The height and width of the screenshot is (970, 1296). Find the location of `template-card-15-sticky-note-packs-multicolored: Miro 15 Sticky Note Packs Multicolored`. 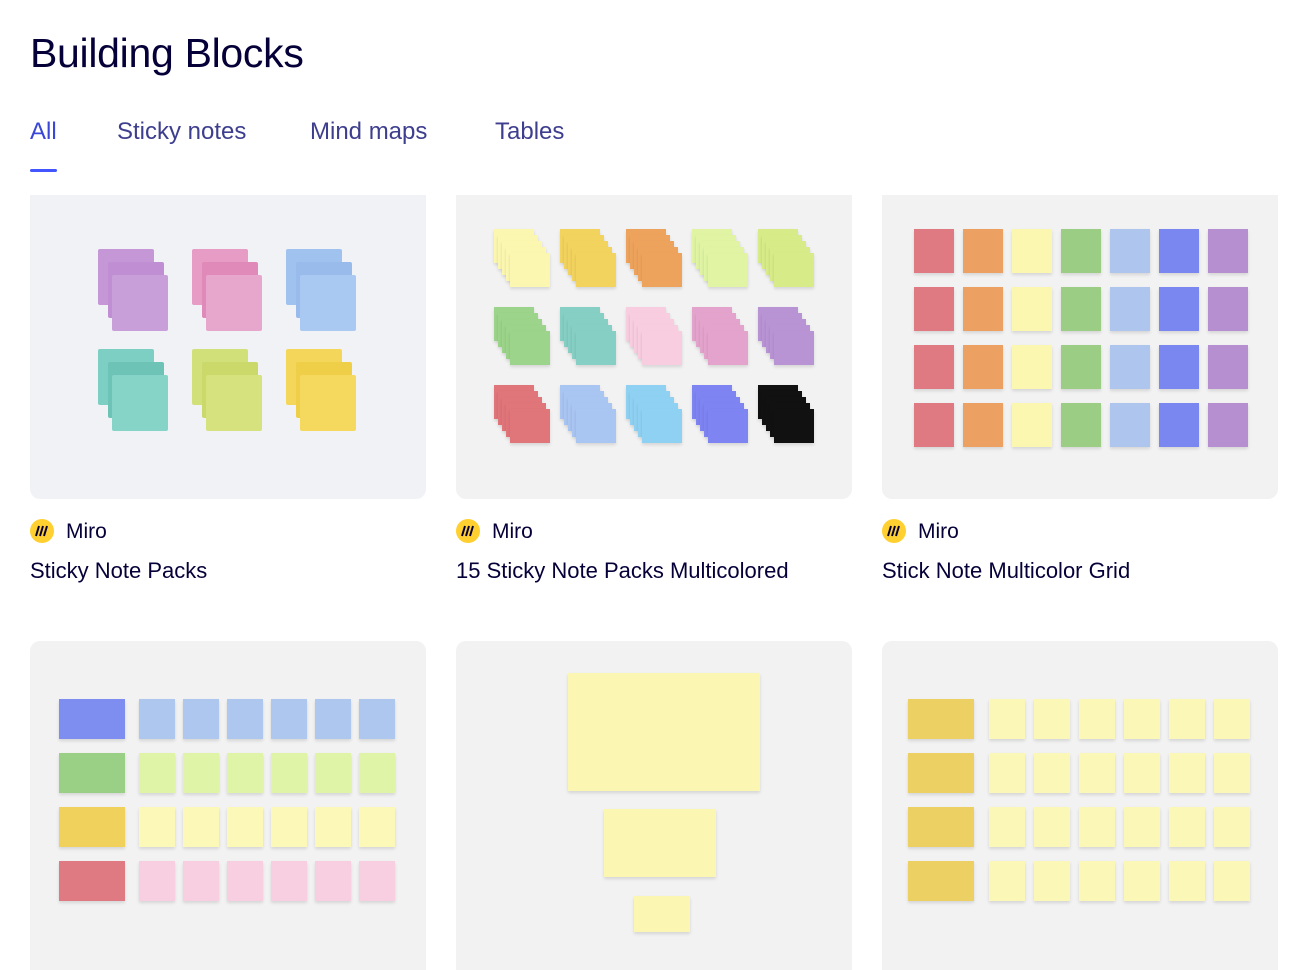

template-card-15-sticky-note-packs-multicolored: Miro 15 Sticky Note Packs Multicolored is located at coordinates (654, 392).